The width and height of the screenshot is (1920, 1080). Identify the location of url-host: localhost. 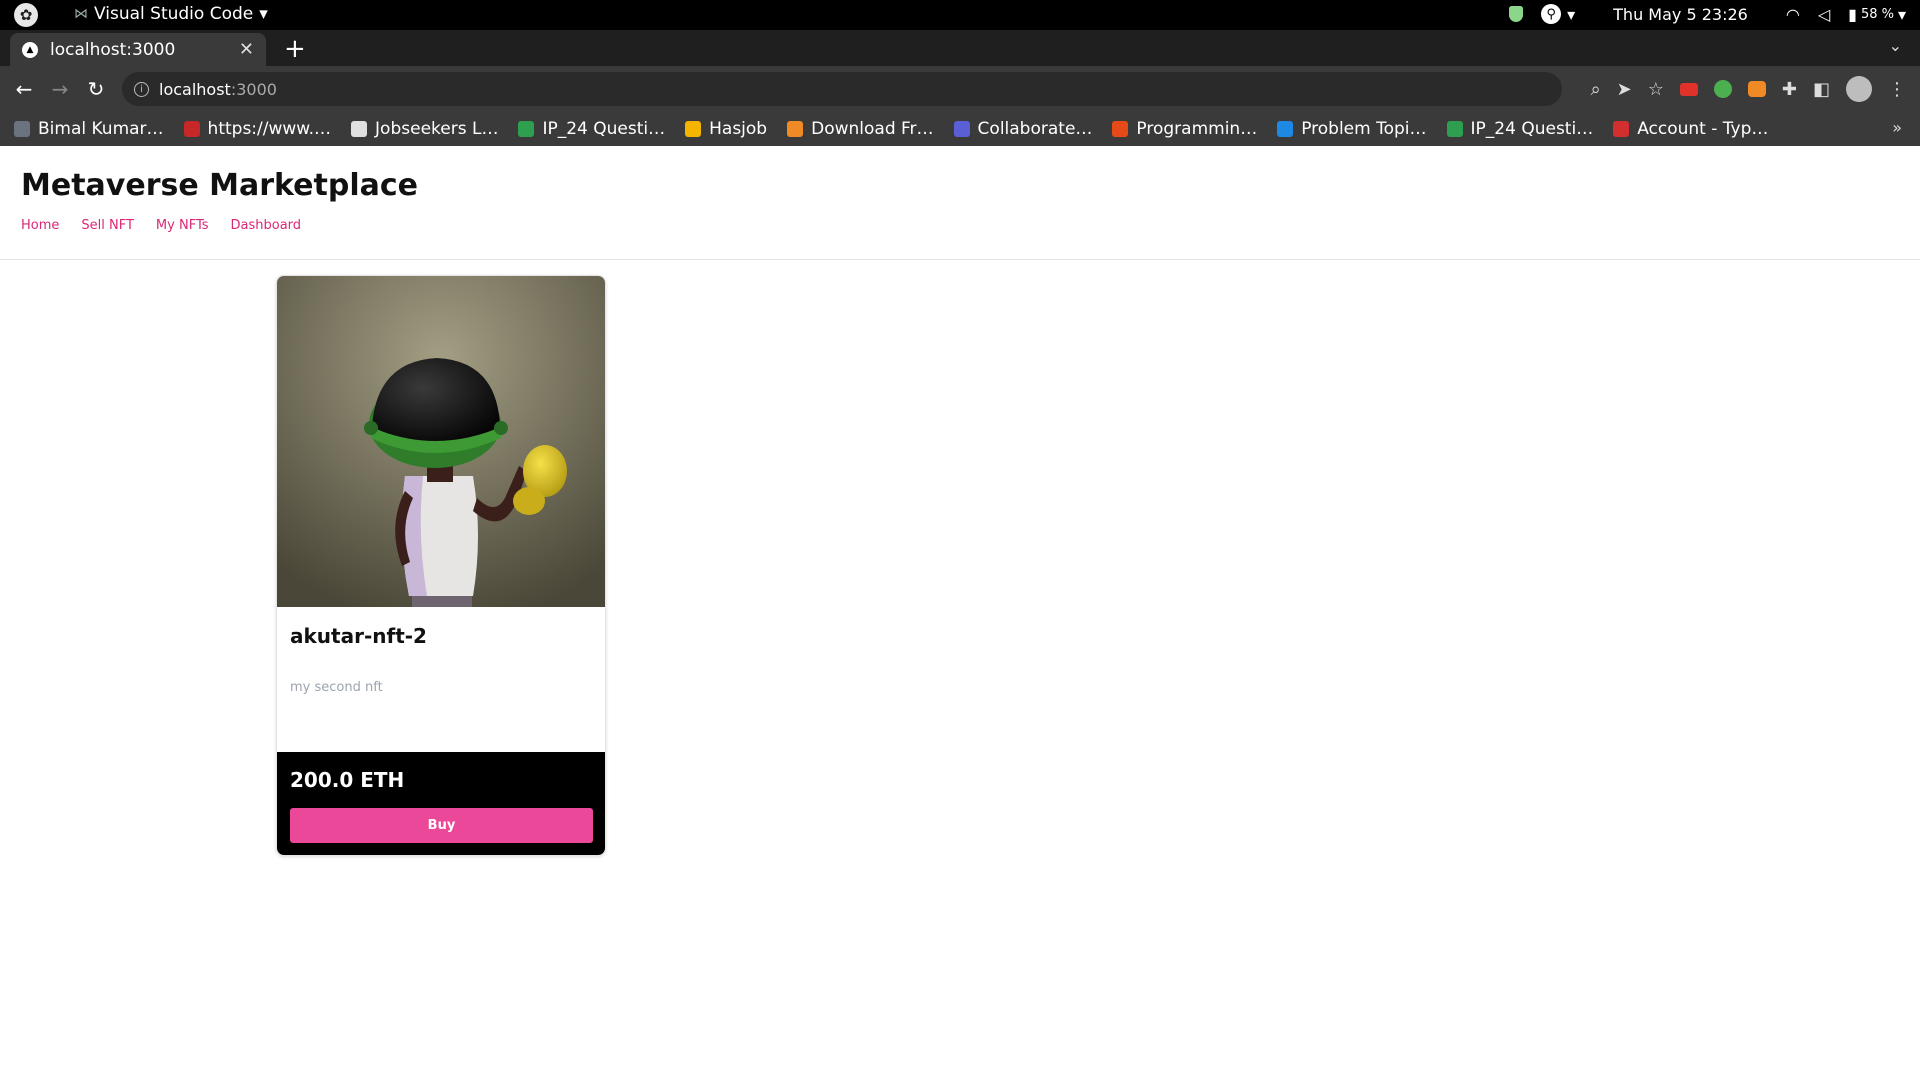
(195, 89).